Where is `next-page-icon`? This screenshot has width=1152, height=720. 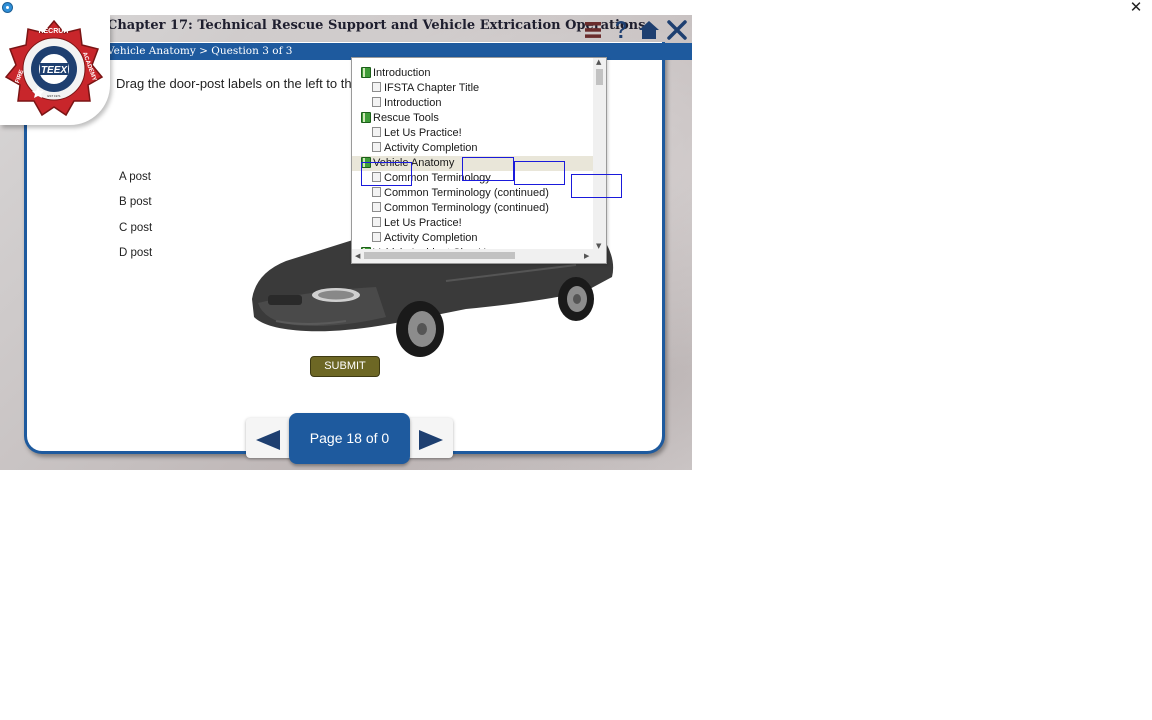
next-page-icon is located at coordinates (431, 440).